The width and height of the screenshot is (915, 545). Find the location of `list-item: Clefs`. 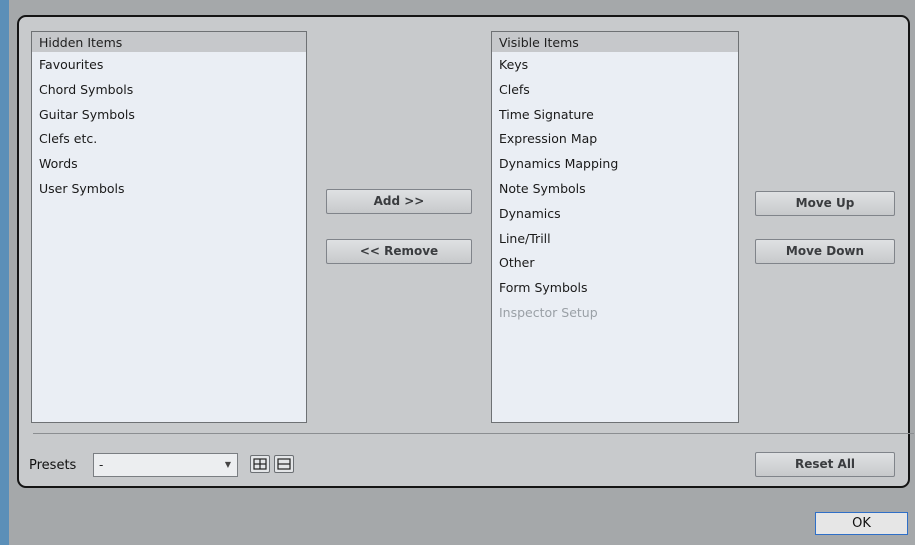

list-item: Clefs is located at coordinates (615, 89).